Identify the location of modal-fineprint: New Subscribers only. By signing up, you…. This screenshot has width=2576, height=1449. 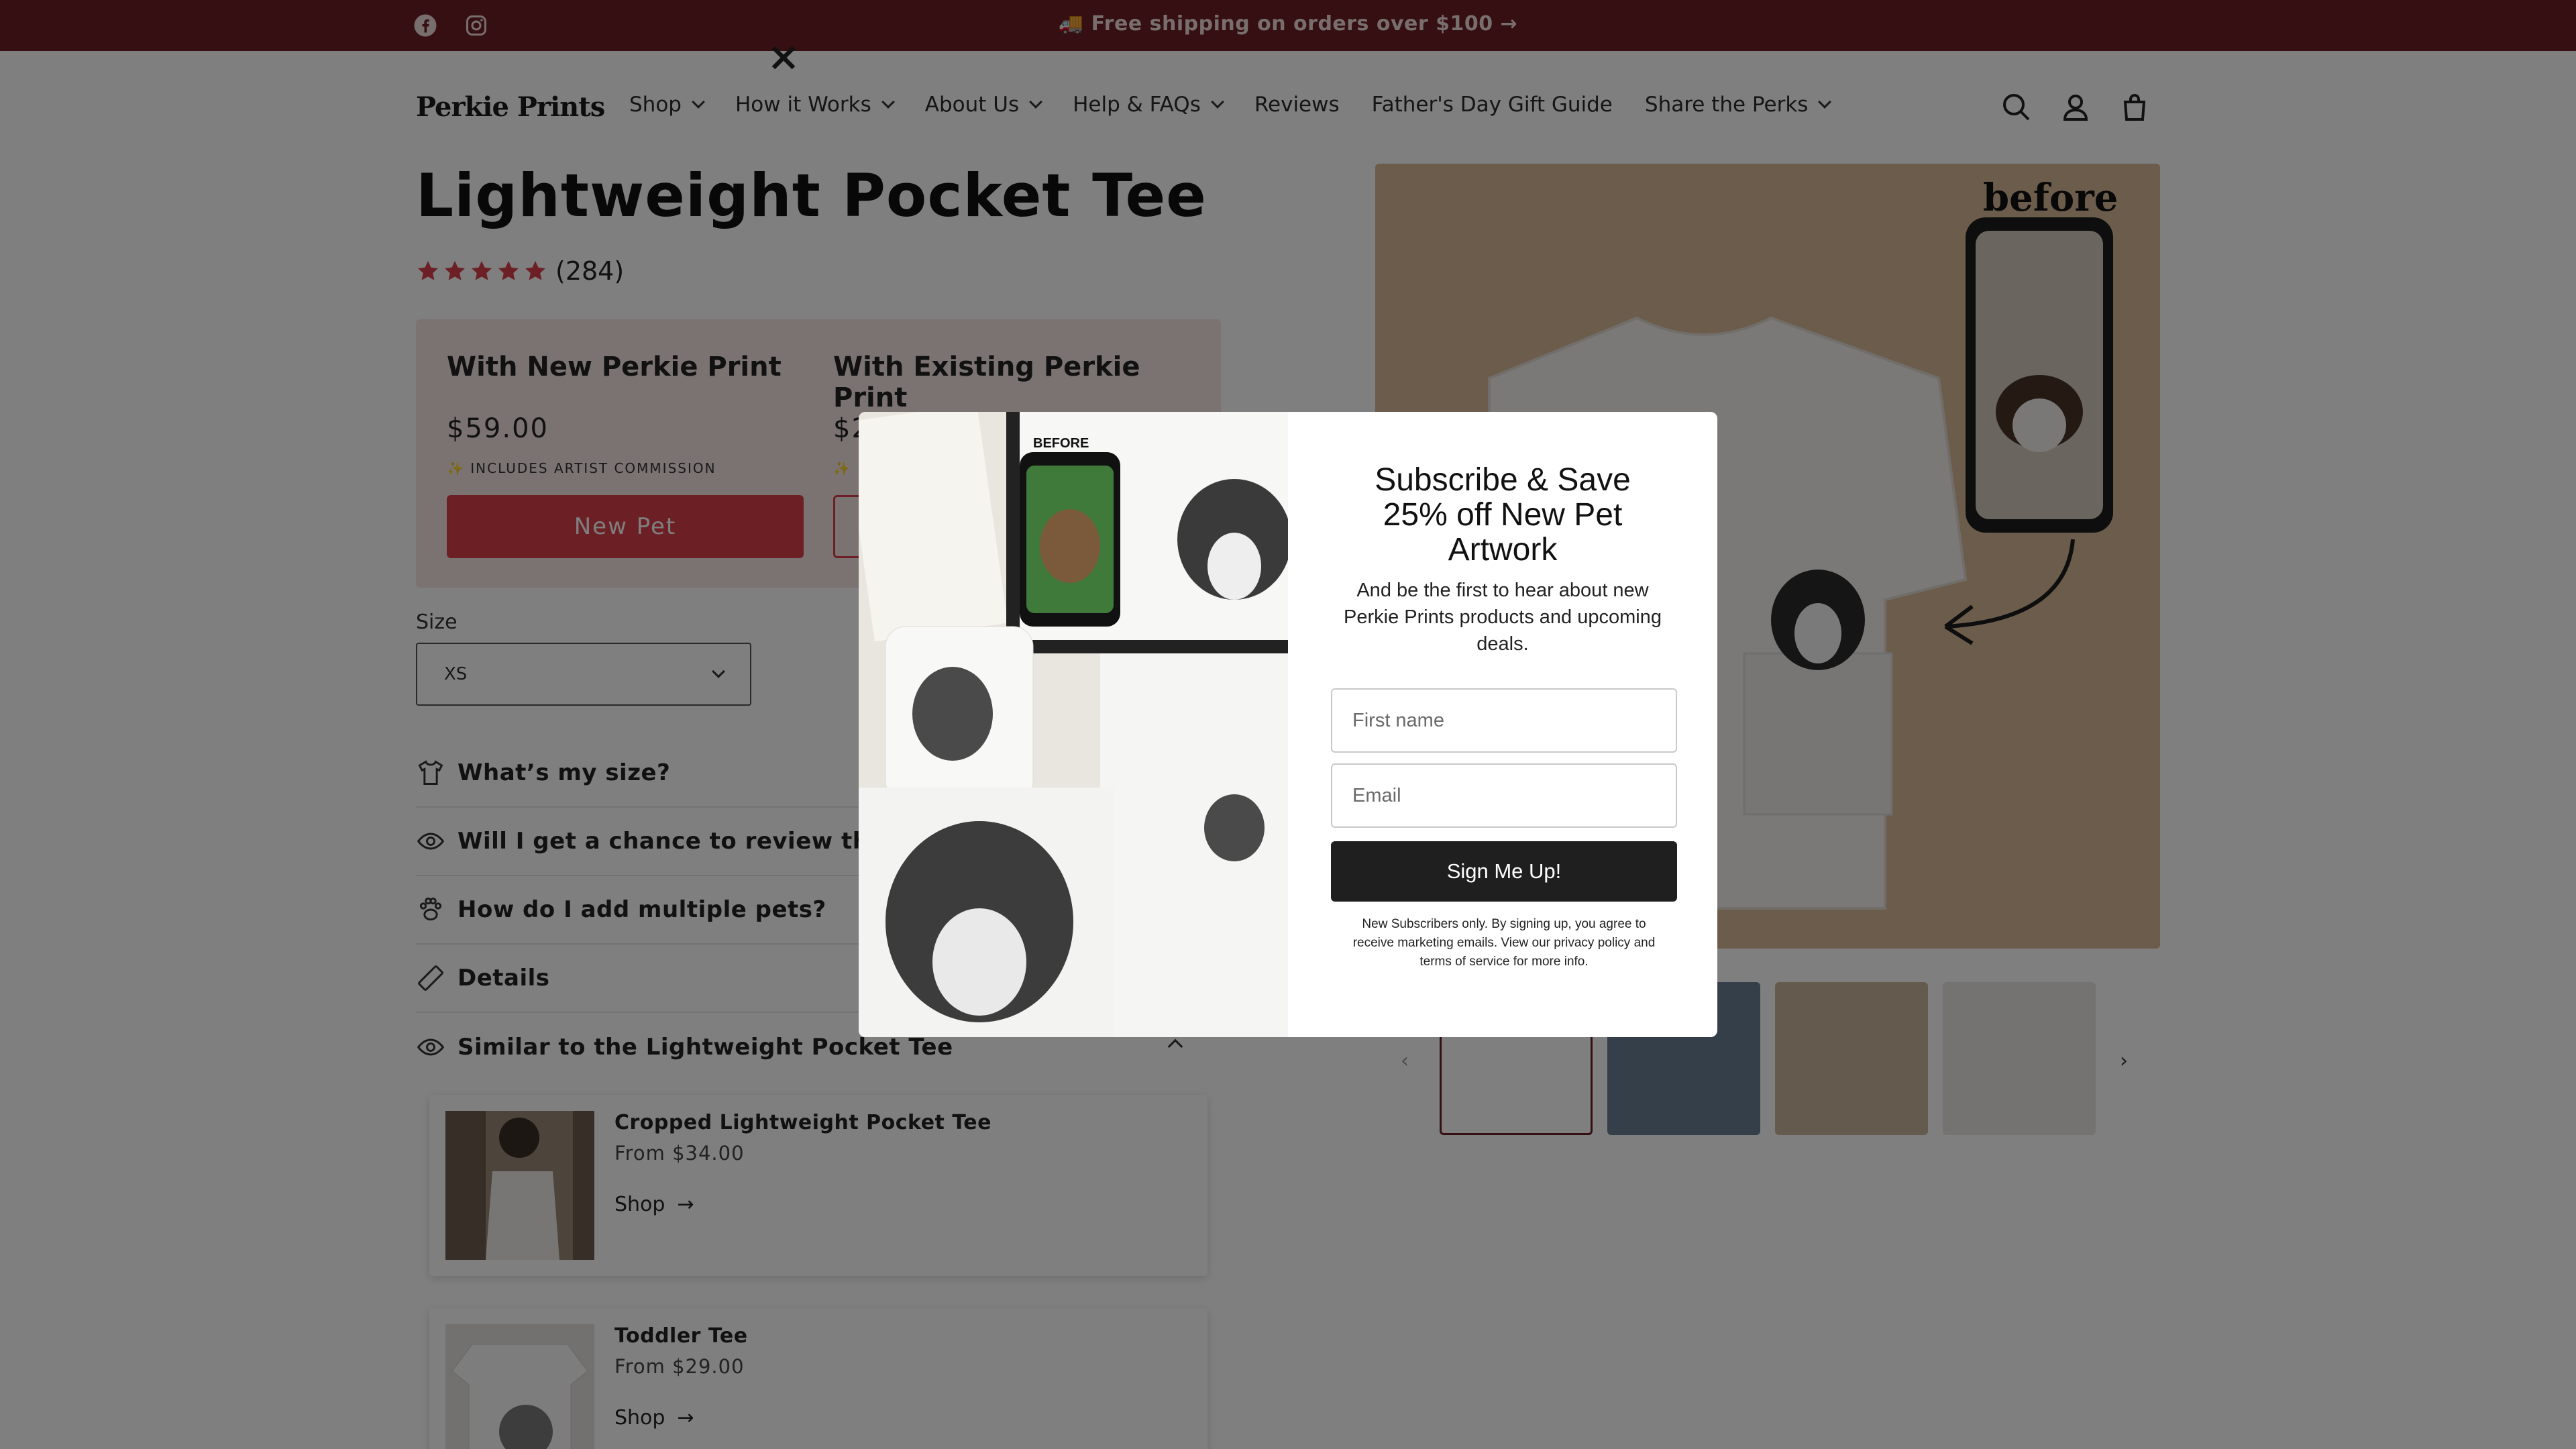
(1504, 943).